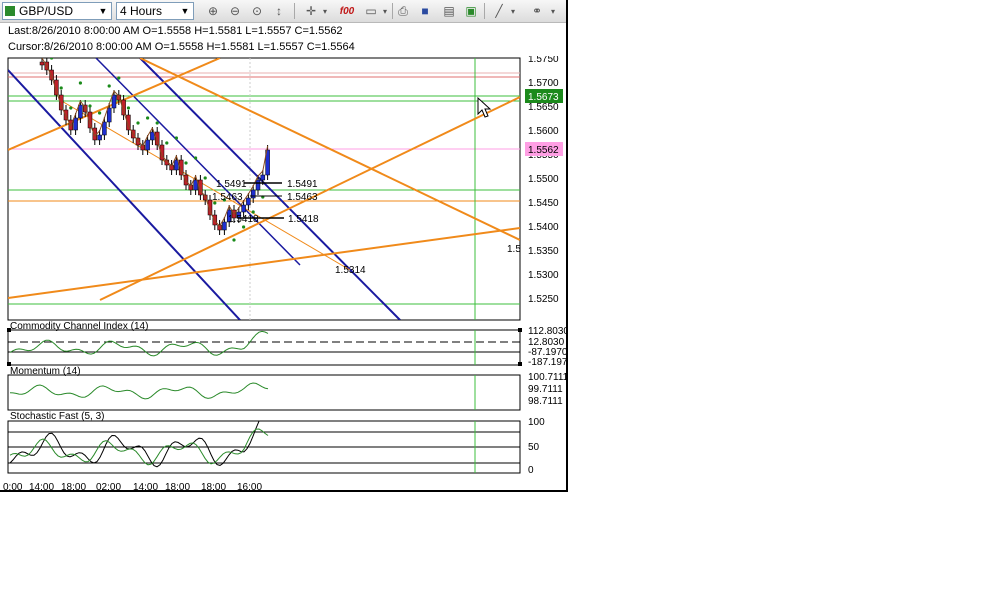  What do you see at coordinates (543, 275) in the screenshot?
I see `price-tick: 1.5300` at bounding box center [543, 275].